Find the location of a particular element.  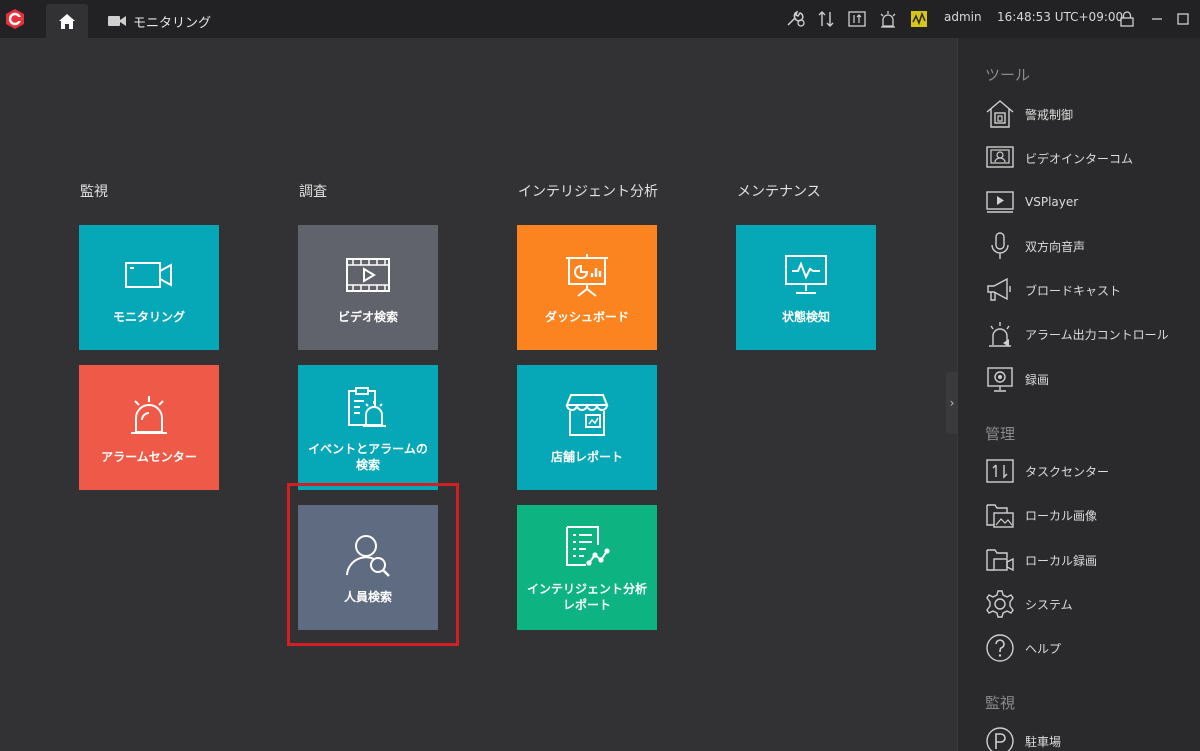

tile-monitoring: モニタリング is located at coordinates (149, 287).